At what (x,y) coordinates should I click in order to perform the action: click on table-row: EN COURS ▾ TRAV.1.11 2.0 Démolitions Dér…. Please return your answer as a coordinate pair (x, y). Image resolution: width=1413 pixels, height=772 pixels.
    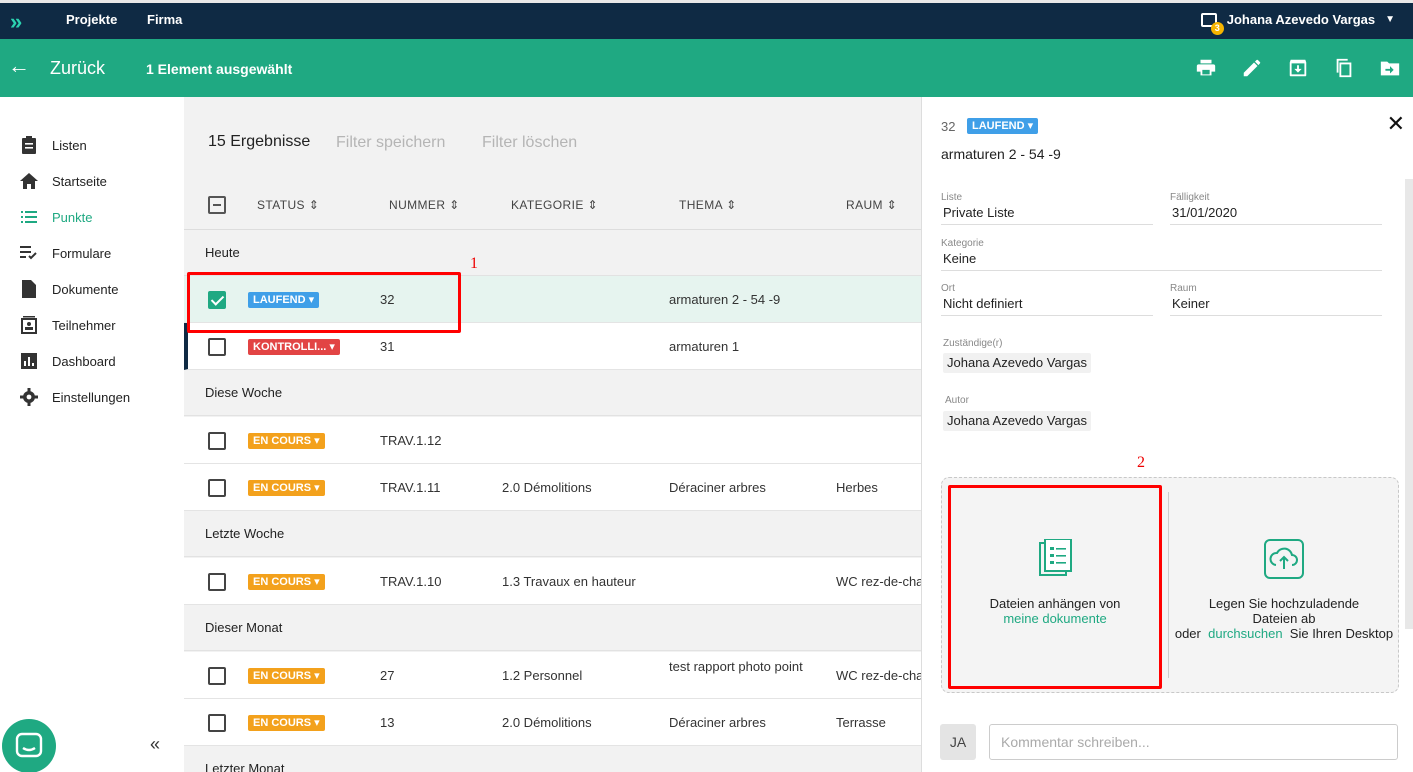
    Looking at the image, I should click on (552, 487).